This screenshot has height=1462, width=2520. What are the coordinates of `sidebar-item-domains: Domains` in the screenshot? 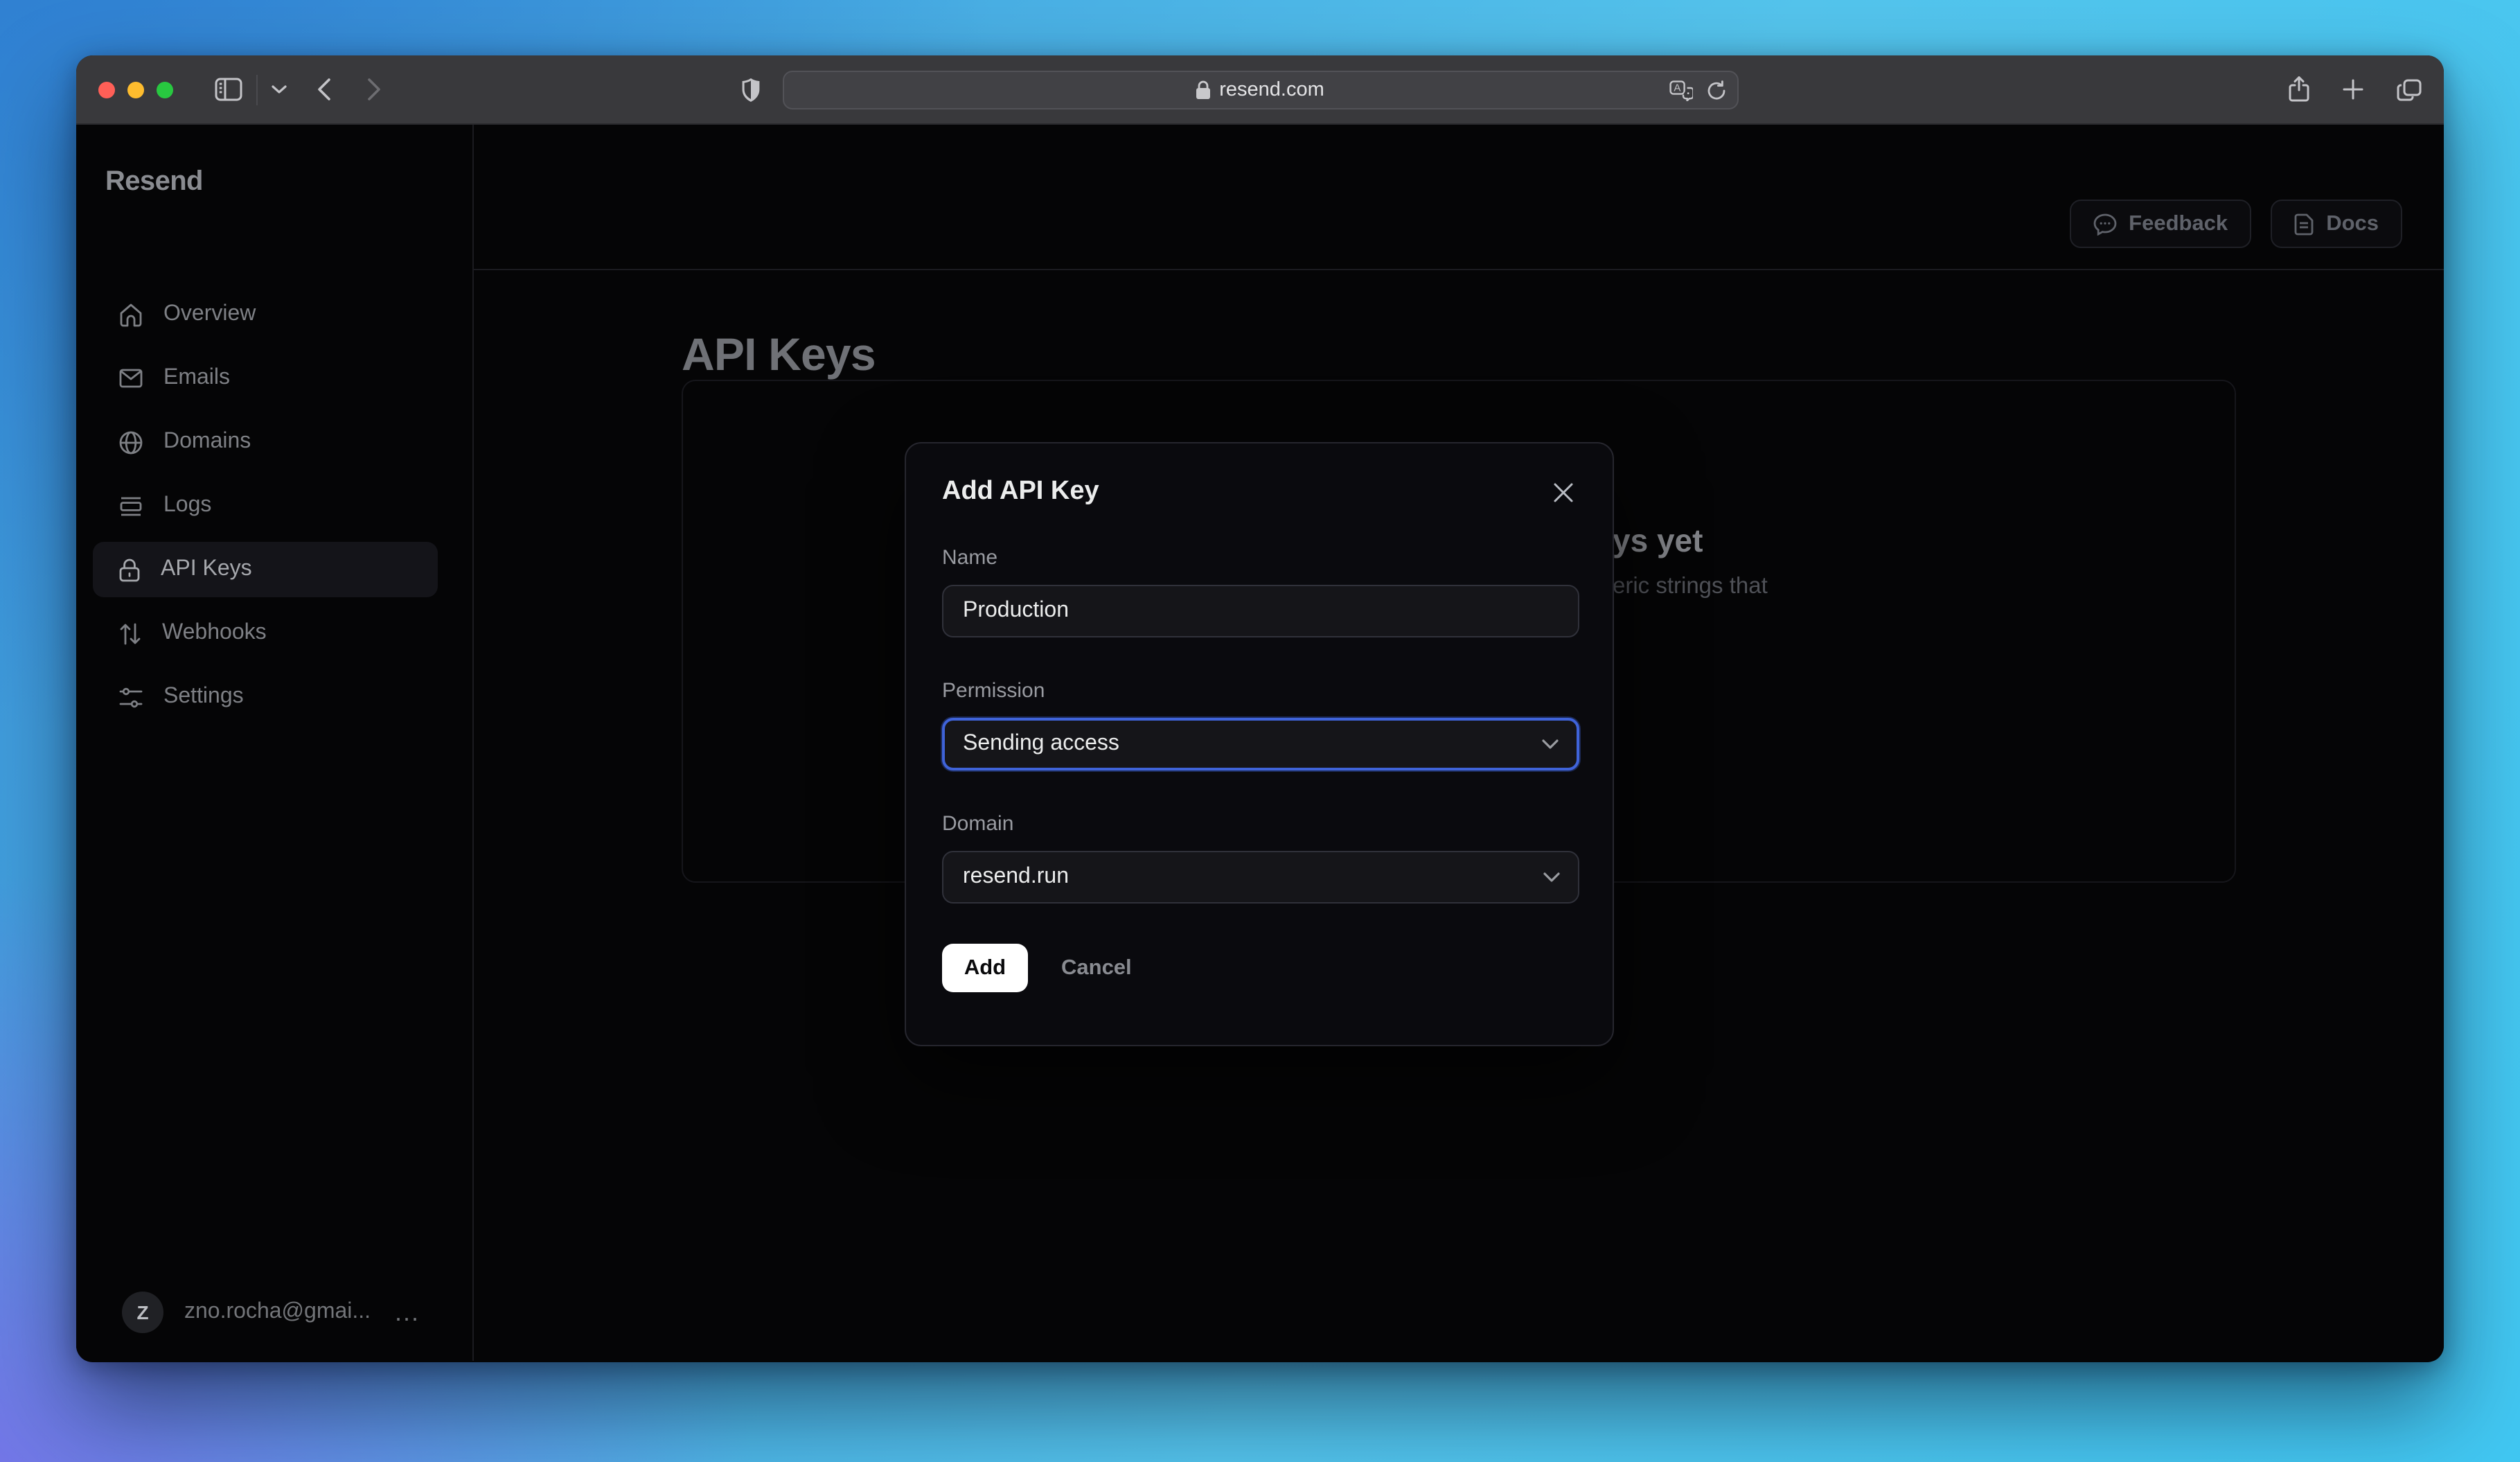 It's located at (265, 442).